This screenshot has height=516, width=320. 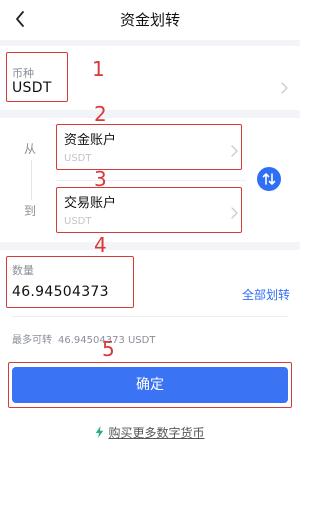 I want to click on buy-more-link: 购买更多数字货币, so click(x=156, y=433).